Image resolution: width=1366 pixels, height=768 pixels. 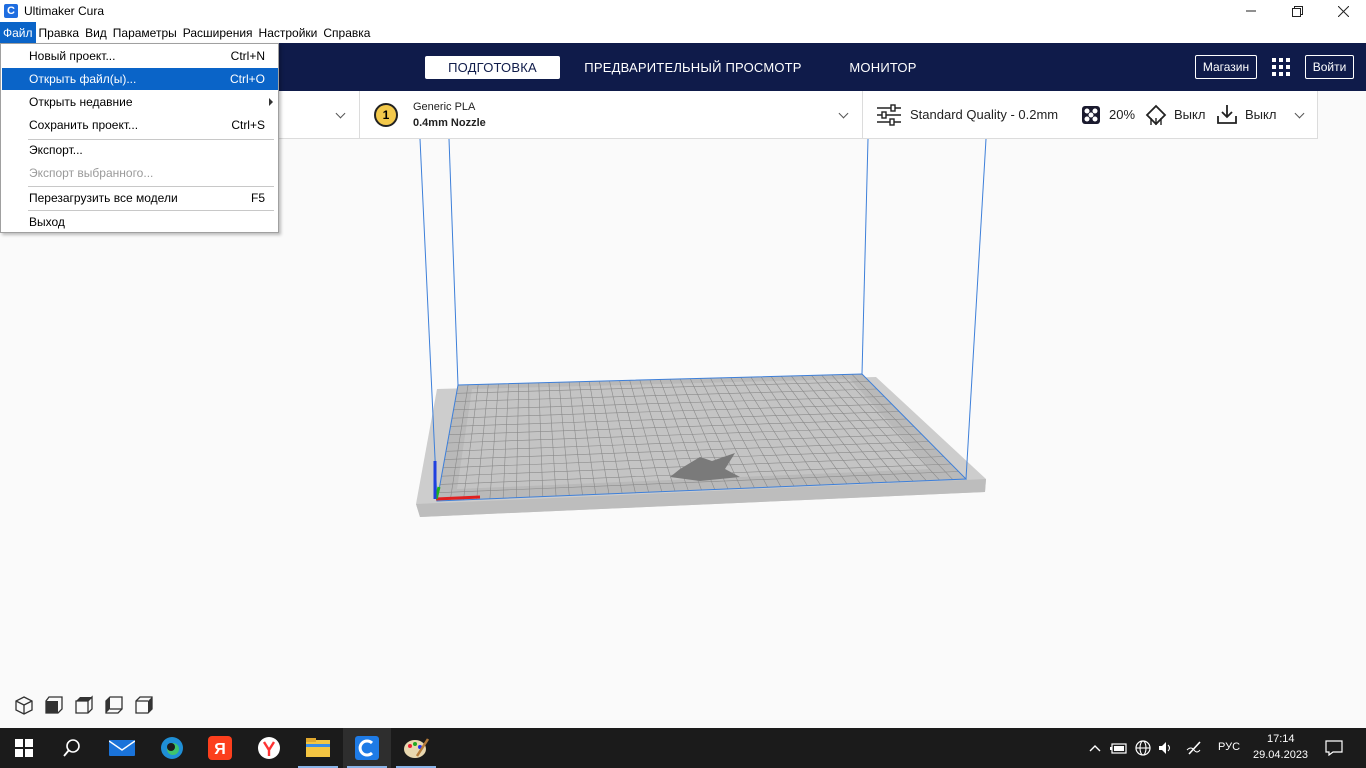 What do you see at coordinates (693, 67) in the screenshot?
I see `tab-preview: ПРЕДВАРИТЕЛЬНЫЙ ПРОСМОТР` at bounding box center [693, 67].